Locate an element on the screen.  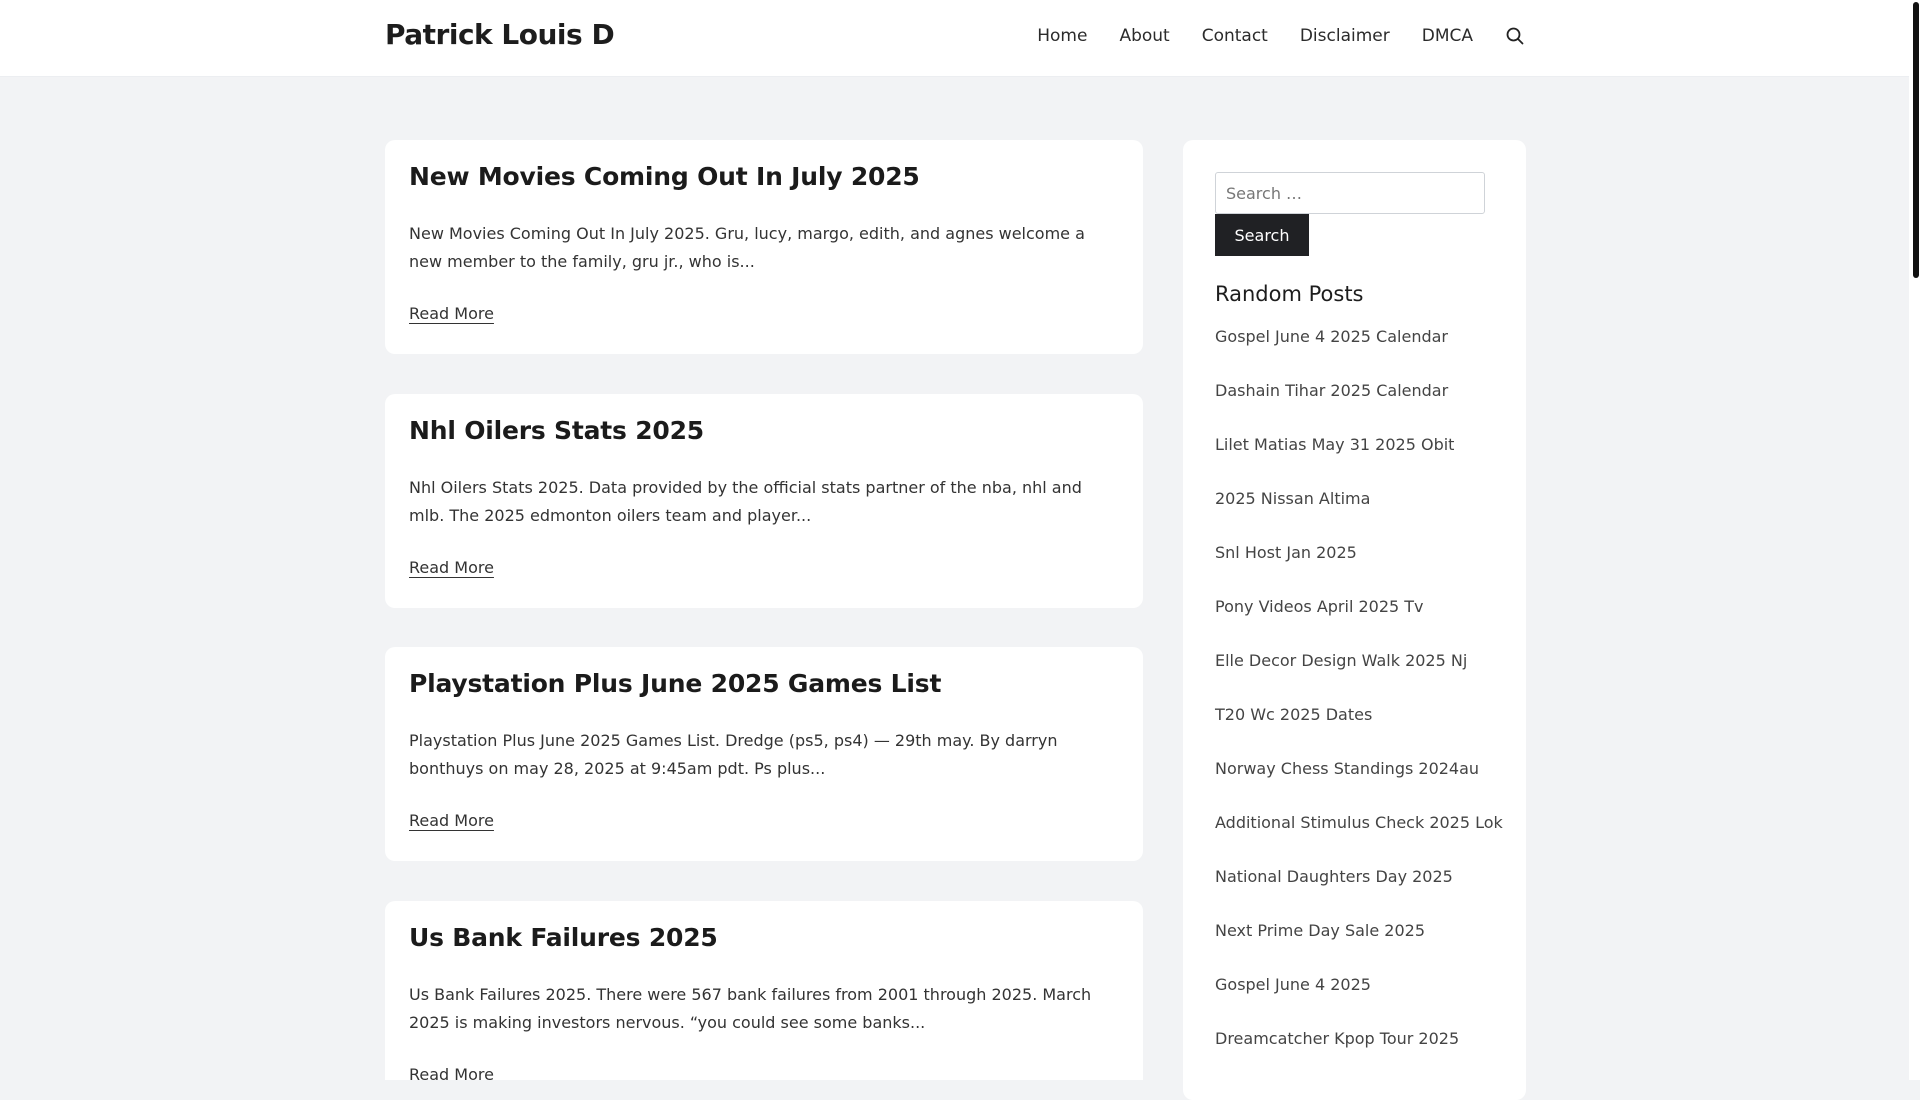
random-post-link: Pony Videos April 2025 Tv is located at coordinates (1359, 624).